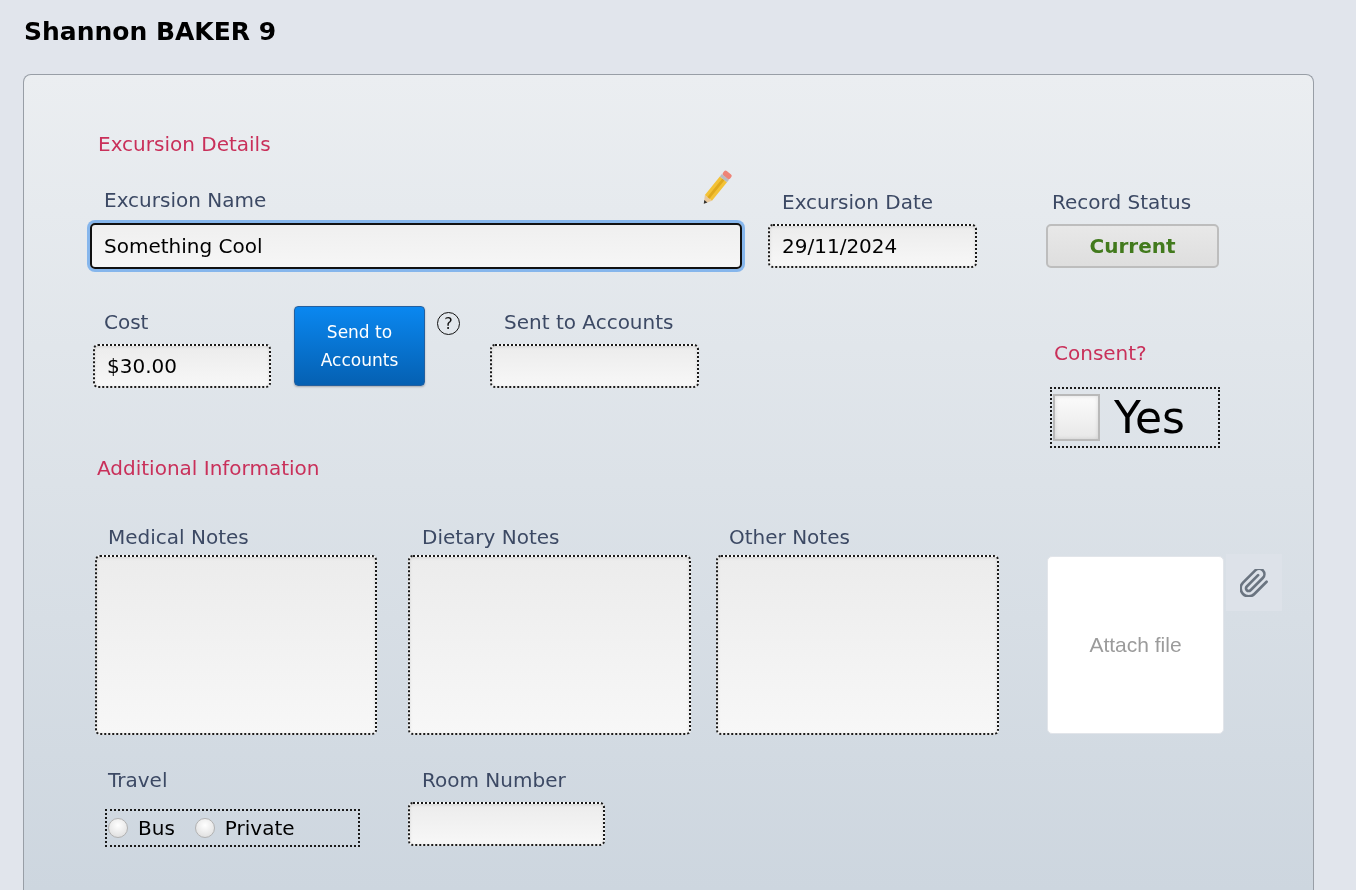 The width and height of the screenshot is (1356, 890). I want to click on paperclip-icon, so click(1254, 582).